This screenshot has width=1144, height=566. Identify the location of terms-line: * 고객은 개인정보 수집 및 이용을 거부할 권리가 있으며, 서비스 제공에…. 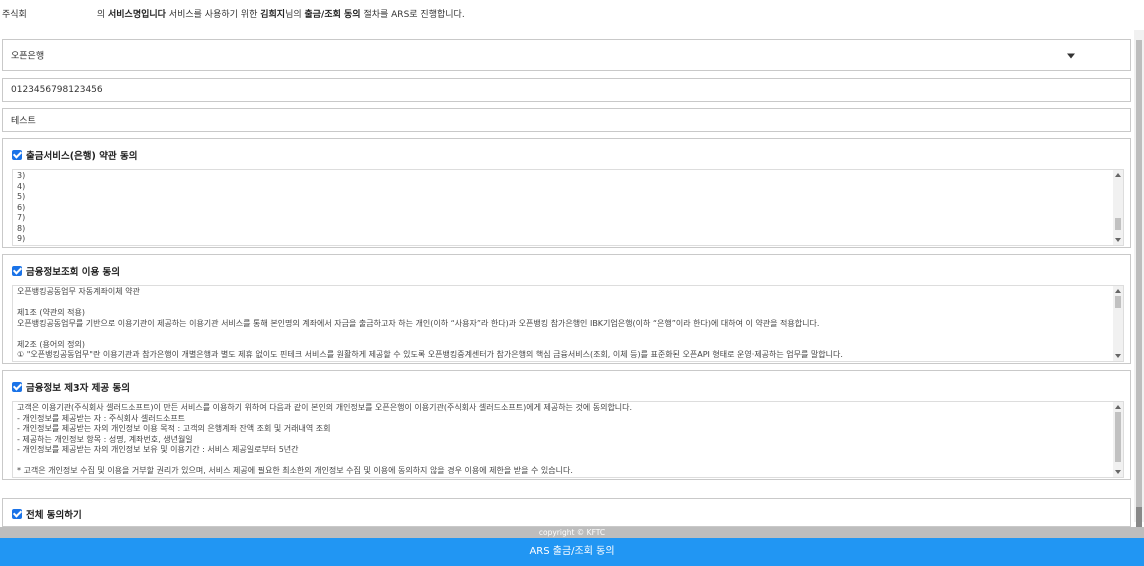
(295, 470).